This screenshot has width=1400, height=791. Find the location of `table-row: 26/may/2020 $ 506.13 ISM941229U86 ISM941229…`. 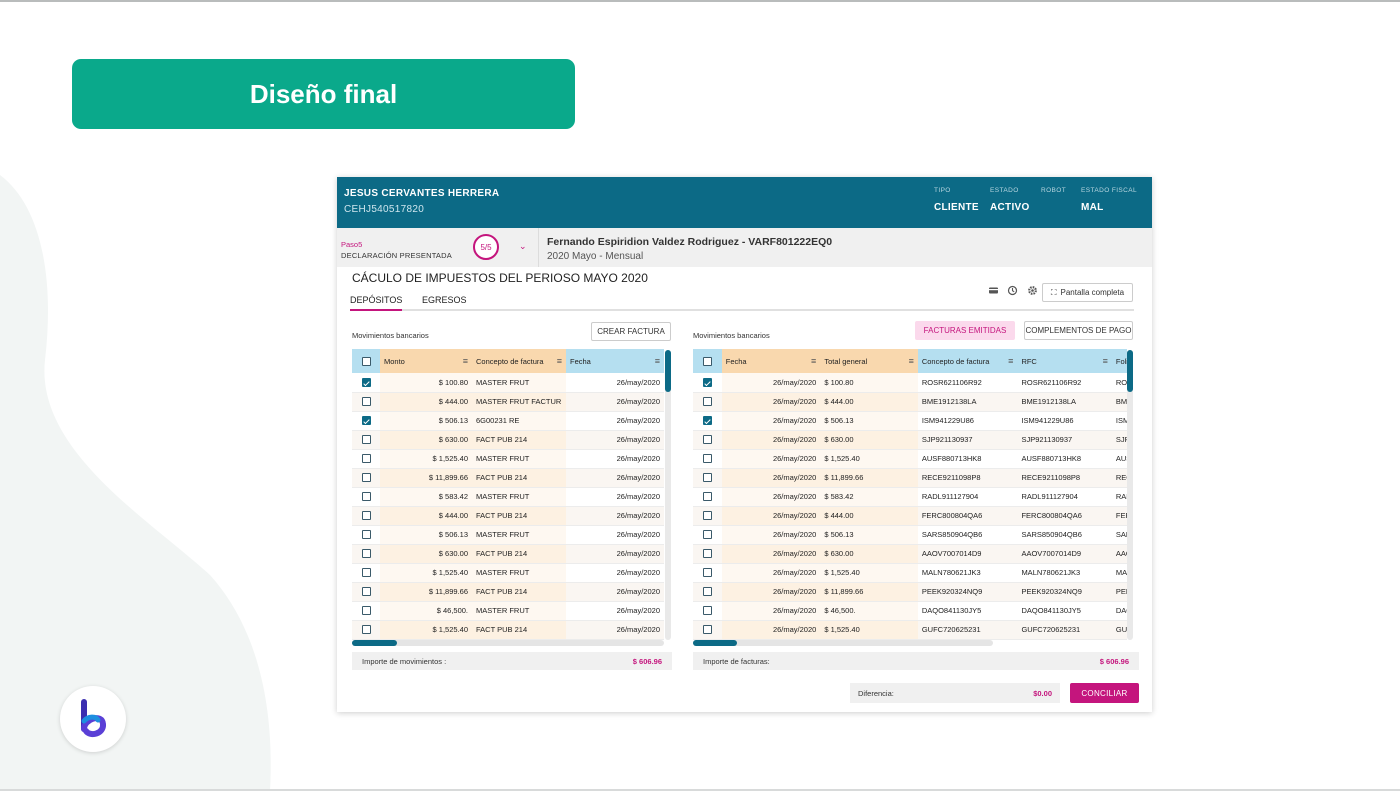

table-row: 26/may/2020 $ 506.13 ISM941229U86 ISM941229… is located at coordinates (910, 421).